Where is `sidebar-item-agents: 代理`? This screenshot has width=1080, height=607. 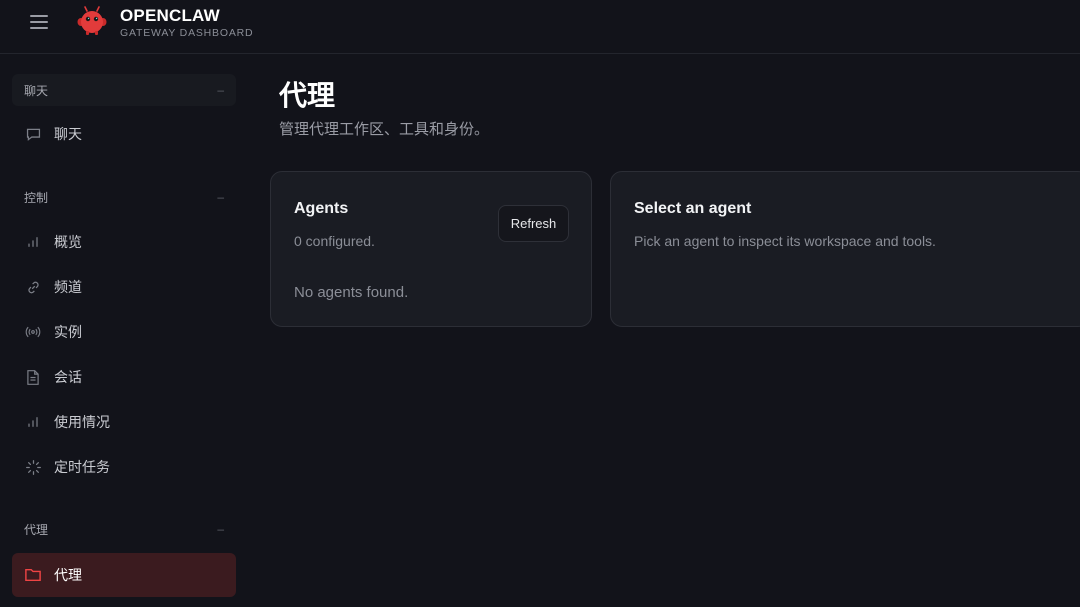
sidebar-item-agents: 代理 is located at coordinates (124, 575).